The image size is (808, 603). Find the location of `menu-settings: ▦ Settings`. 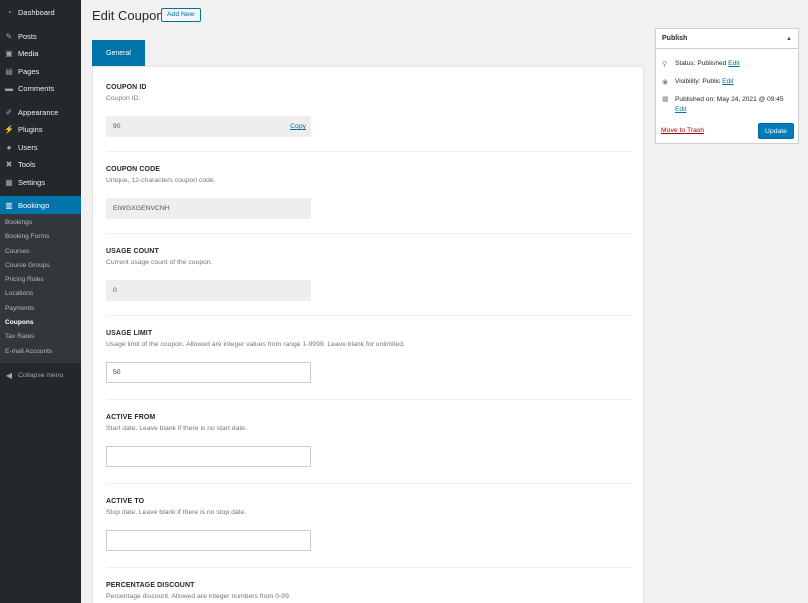

menu-settings: ▦ Settings is located at coordinates (40, 183).